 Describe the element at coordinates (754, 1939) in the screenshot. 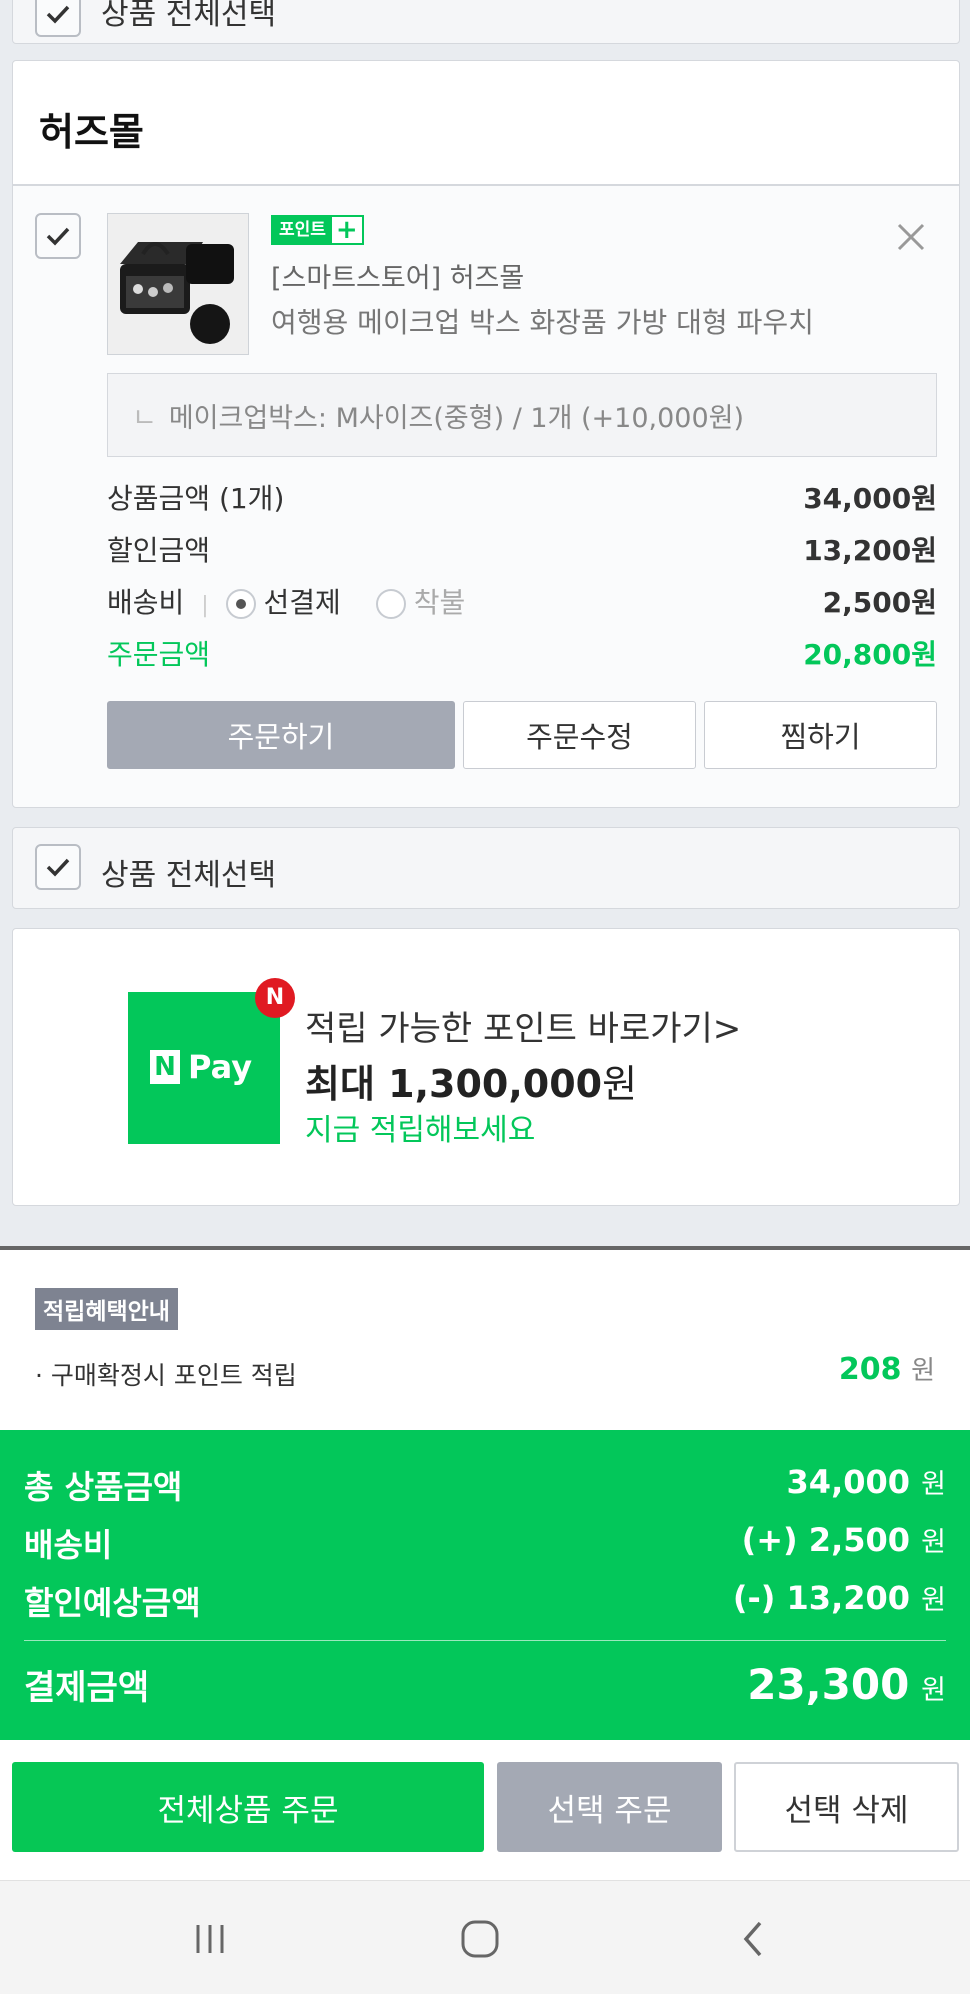

I see `back-icon` at that location.